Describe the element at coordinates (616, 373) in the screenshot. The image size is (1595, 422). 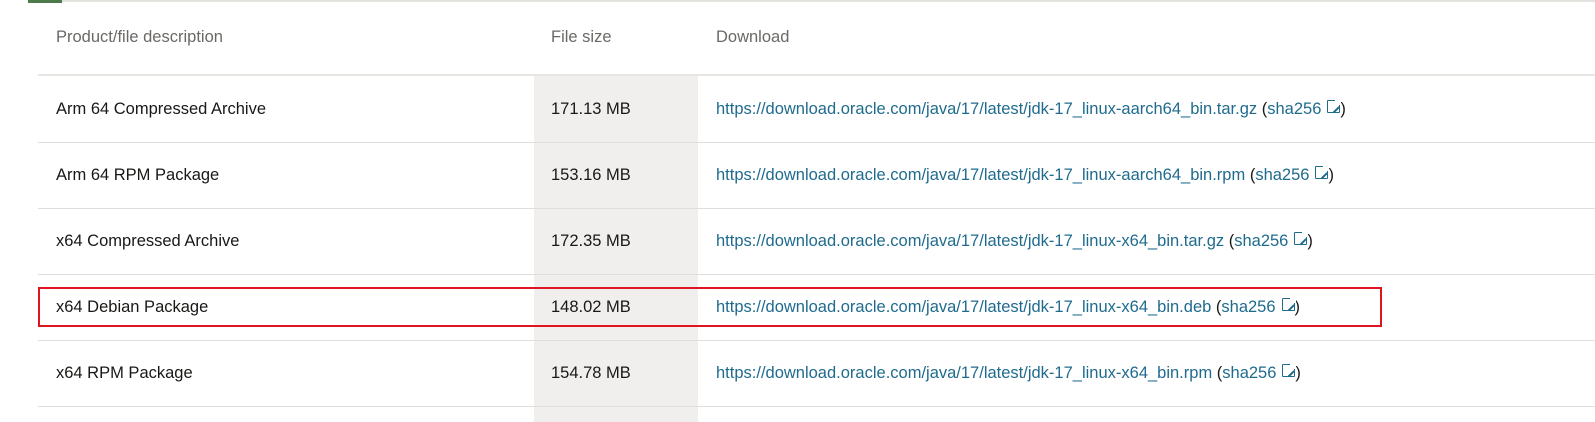
I see `file-size: 154.78 MB` at that location.